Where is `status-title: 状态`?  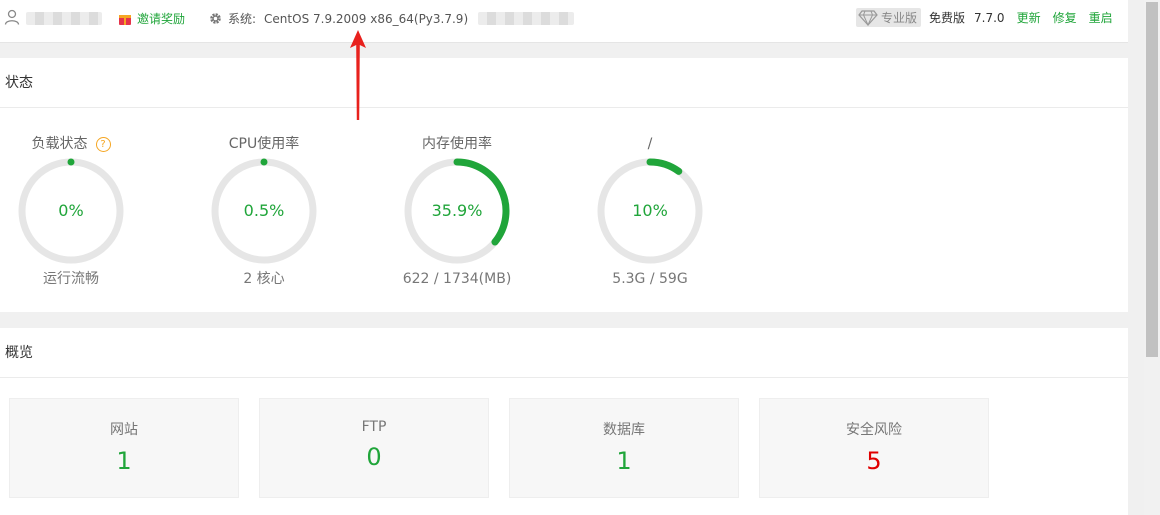
status-title: 状态 is located at coordinates (564, 83).